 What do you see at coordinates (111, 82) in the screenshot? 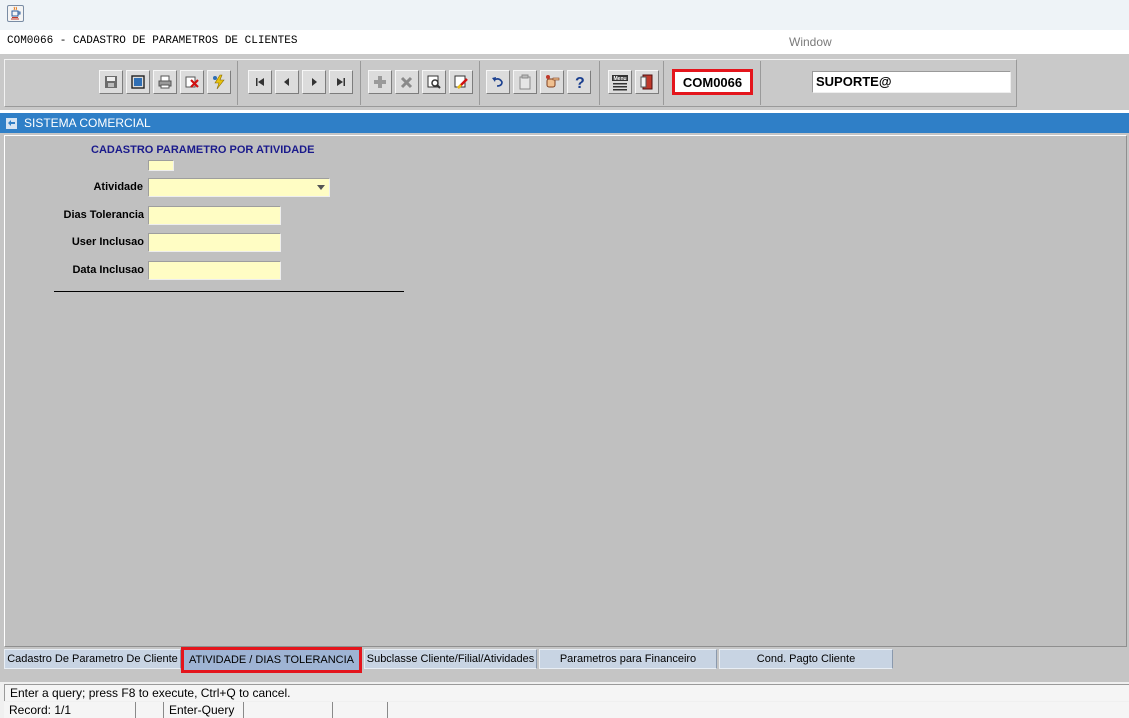
I see `save-icon` at bounding box center [111, 82].